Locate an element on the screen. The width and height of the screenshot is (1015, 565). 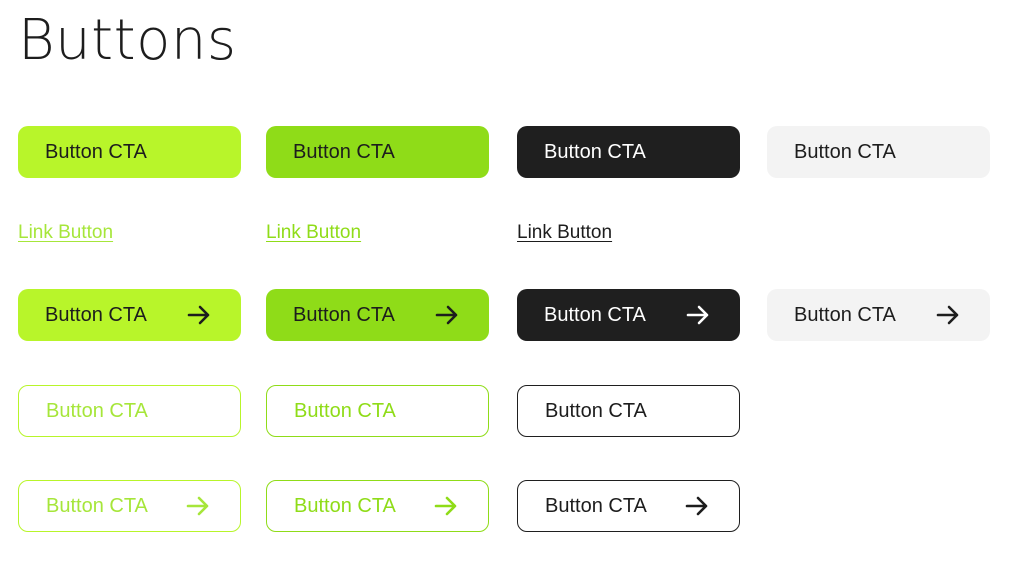
solid-light-arrow-button: Button CTA is located at coordinates (878, 315).